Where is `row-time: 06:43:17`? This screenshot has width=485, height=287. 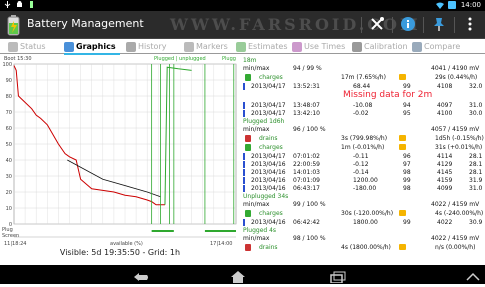
row-time: 06:43:17 is located at coordinates (306, 188).